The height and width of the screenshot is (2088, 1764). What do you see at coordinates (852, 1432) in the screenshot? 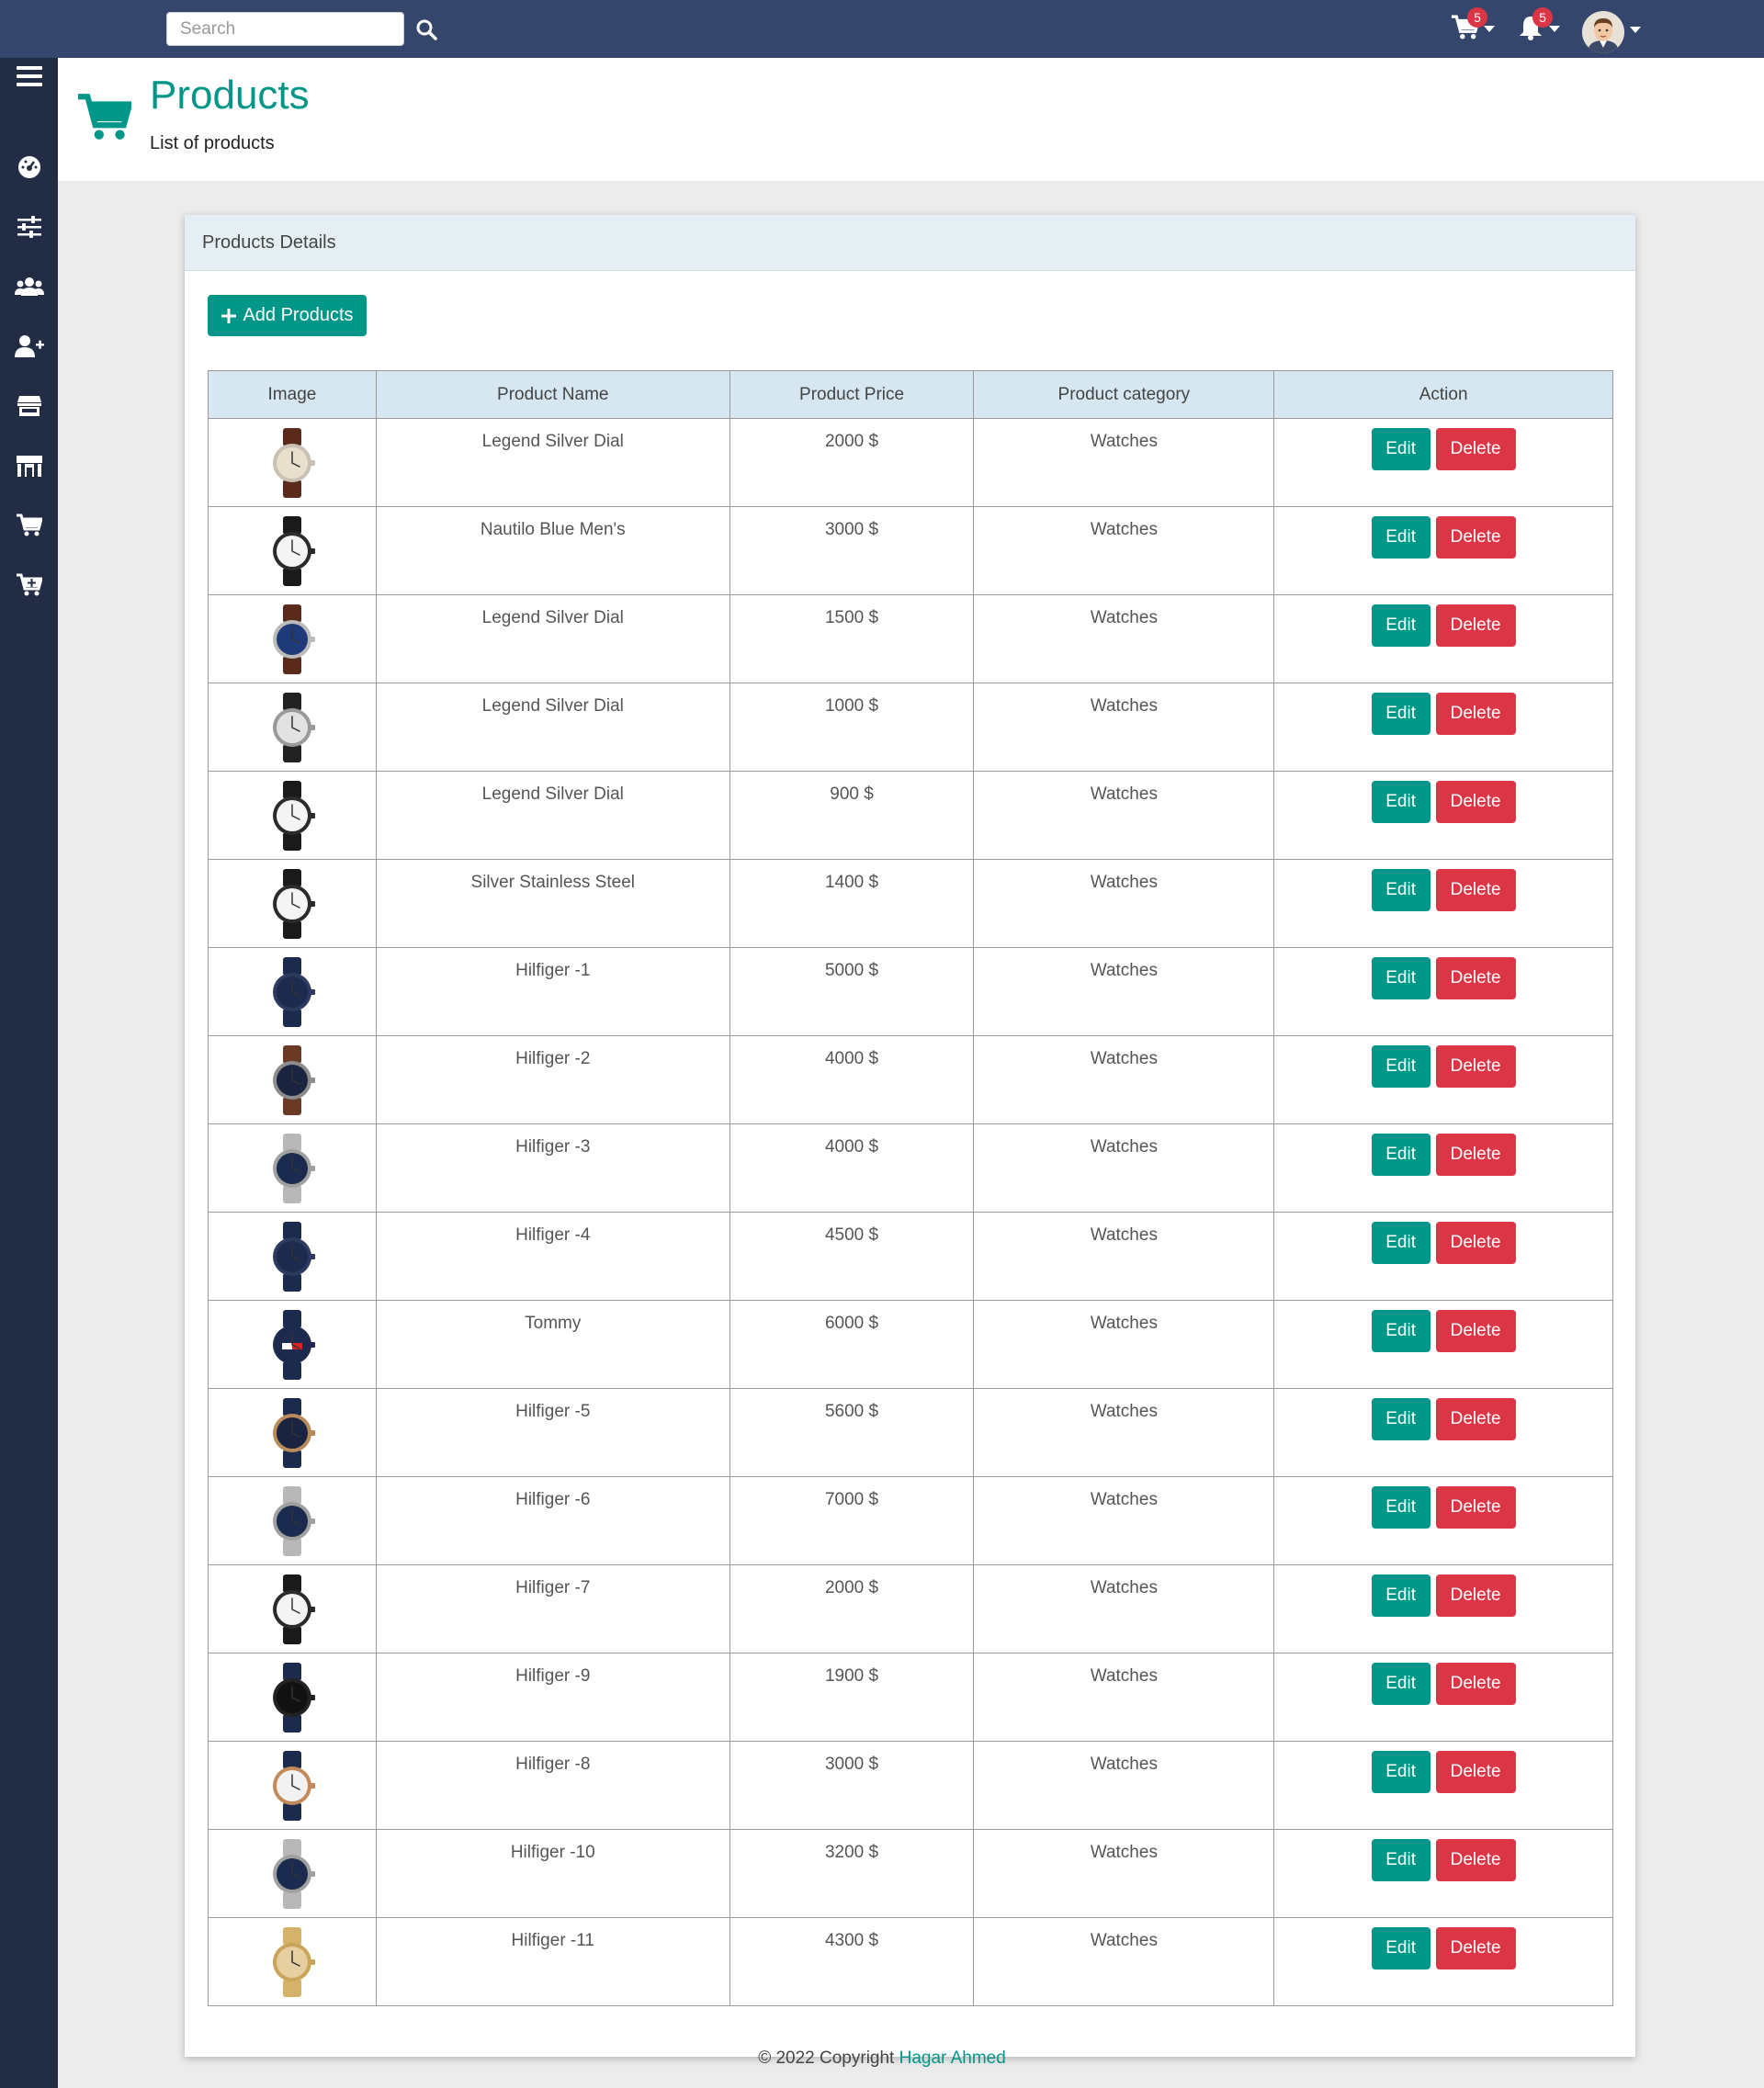
I see `product-price-cell: 5600 $` at bounding box center [852, 1432].